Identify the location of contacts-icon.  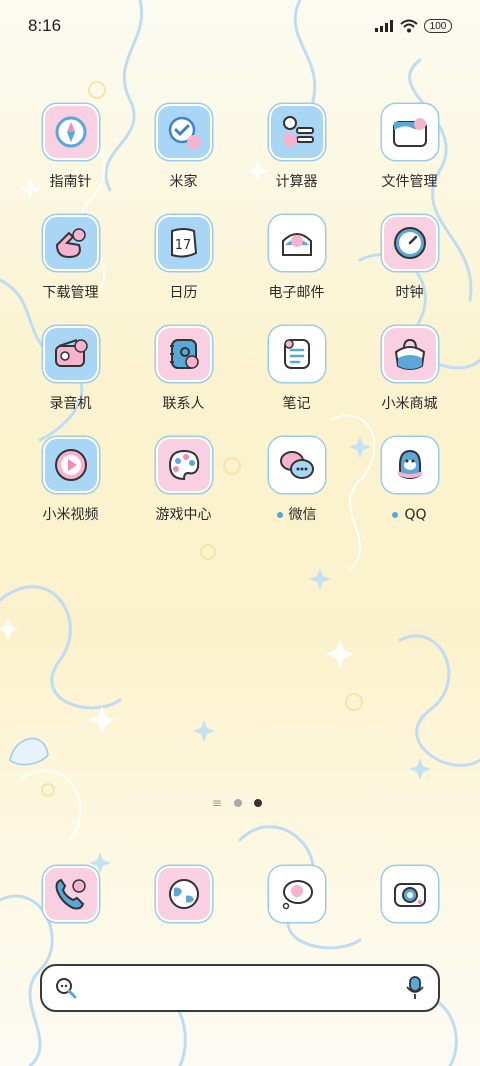
(183, 354).